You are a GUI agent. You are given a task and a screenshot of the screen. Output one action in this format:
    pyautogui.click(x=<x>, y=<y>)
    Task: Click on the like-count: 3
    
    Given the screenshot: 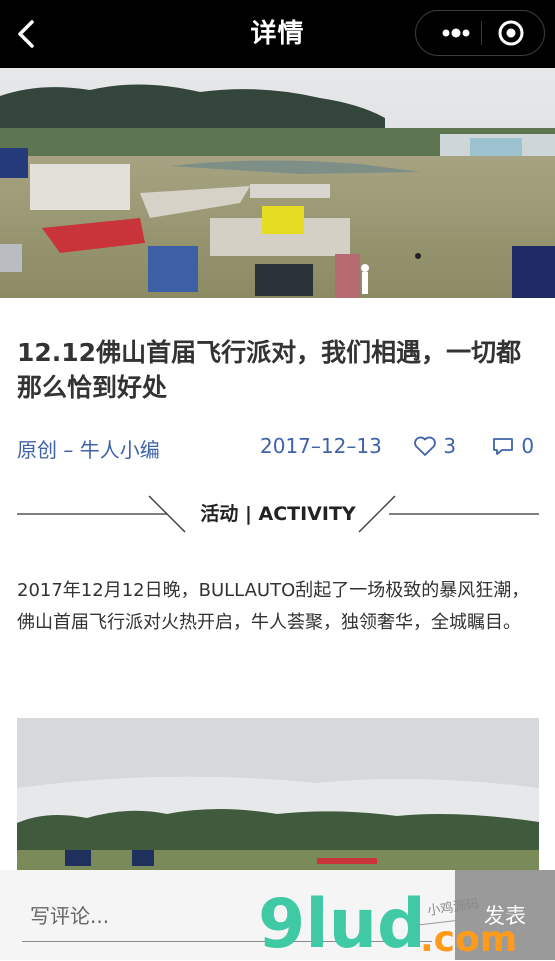 What is the action you would take?
    pyautogui.click(x=450, y=446)
    